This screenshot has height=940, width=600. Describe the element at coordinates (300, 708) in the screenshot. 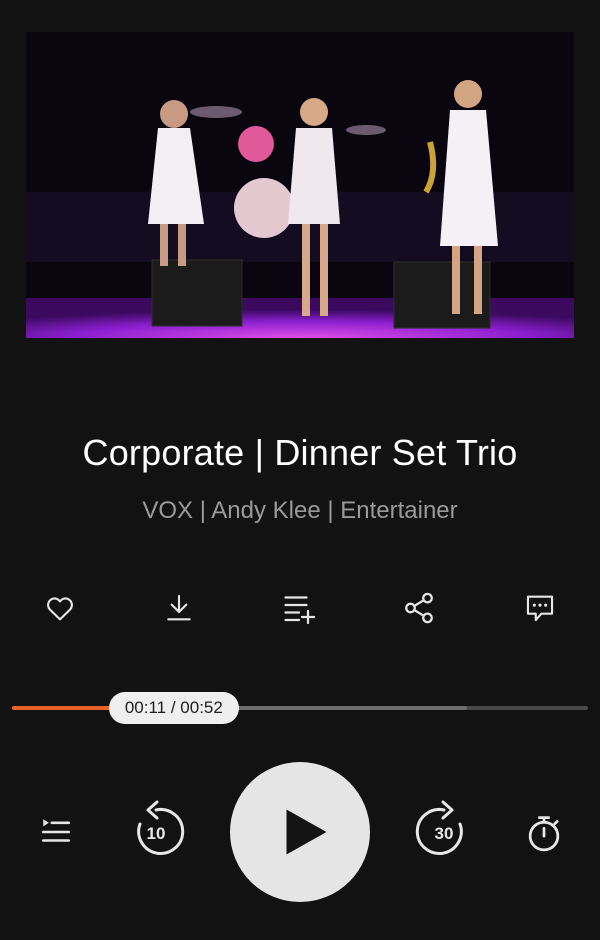

I see `progress-bar: 00:11 / 00:52` at that location.